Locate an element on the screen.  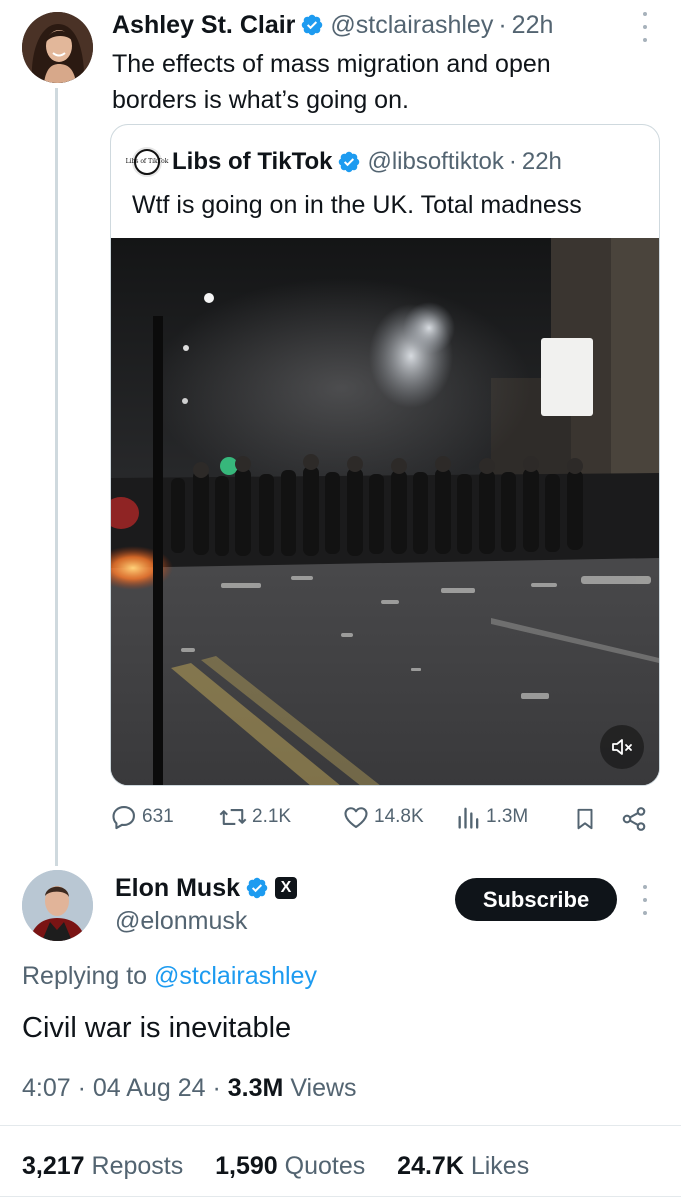
engagement-stats: 3,217 Reposts 1,590 Quotes 24.7K Likes is located at coordinates (275, 1166).